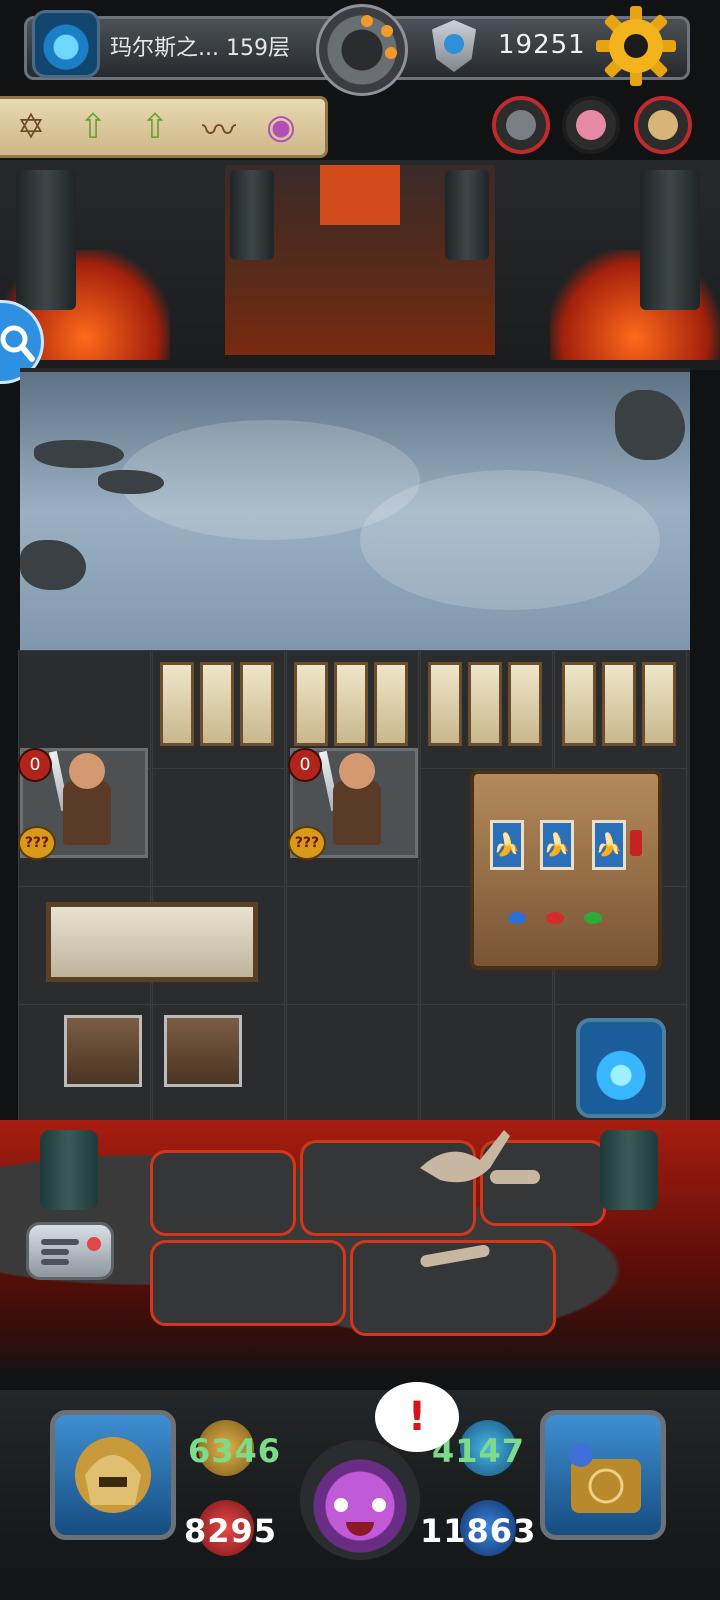 Image resolution: width=720 pixels, height=1600 pixels. I want to click on gear-icon, so click(636, 46).